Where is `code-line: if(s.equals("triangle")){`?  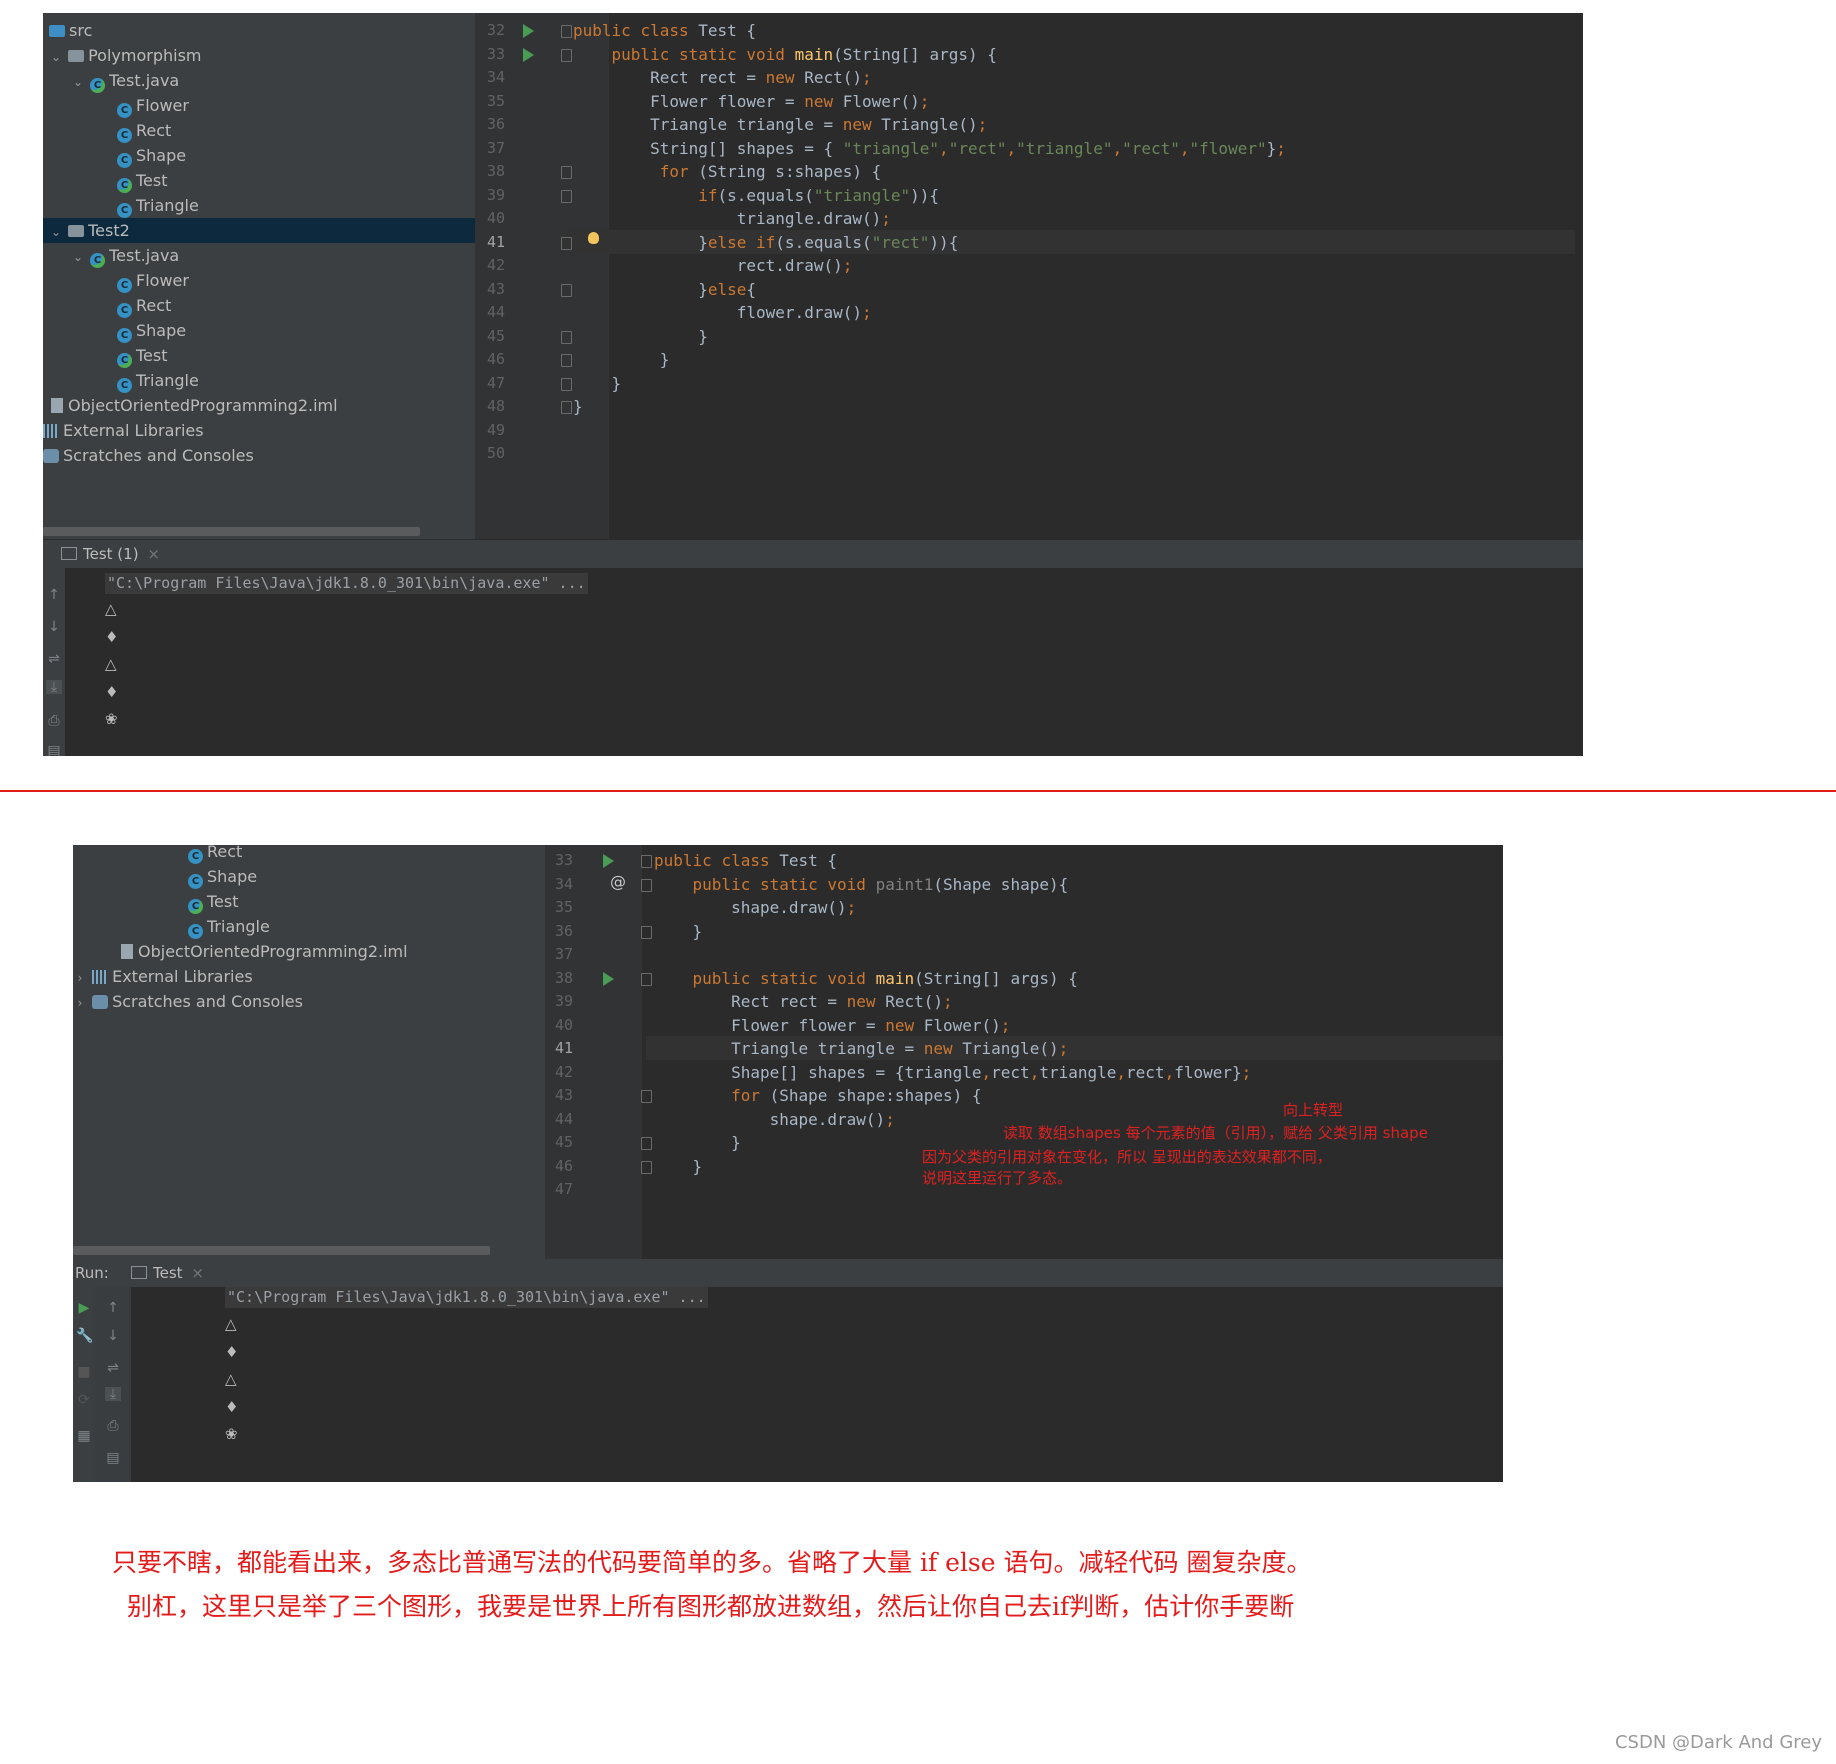
code-line: if(s.equals("triangle")){ is located at coordinates (756, 195).